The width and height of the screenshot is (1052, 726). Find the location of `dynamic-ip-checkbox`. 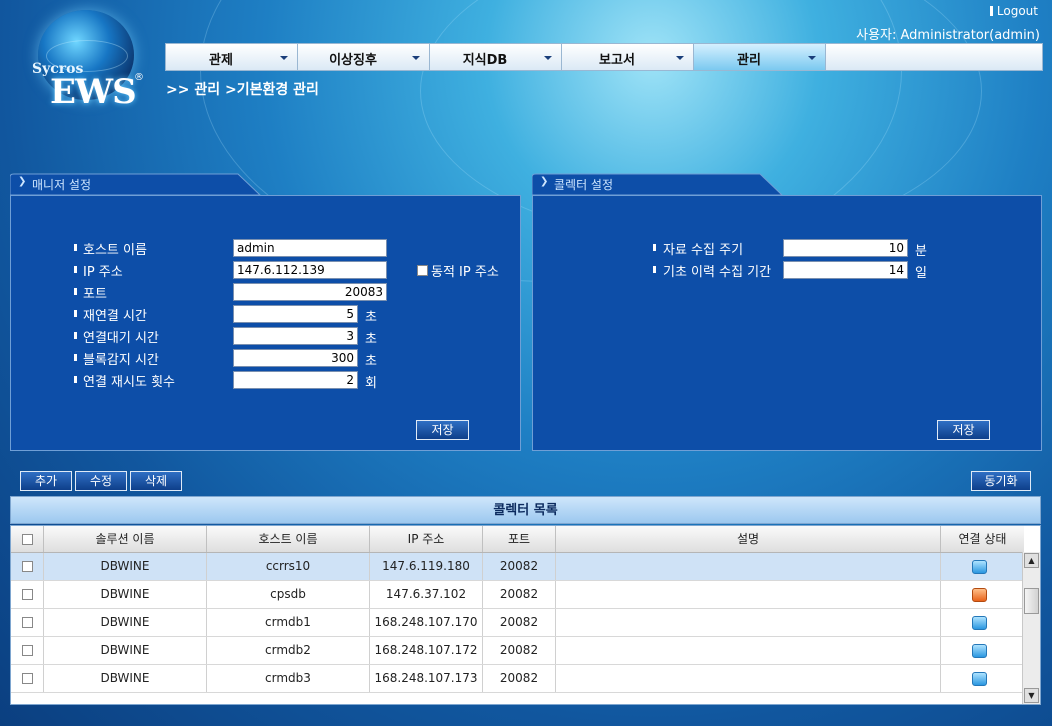

dynamic-ip-checkbox is located at coordinates (422, 270).